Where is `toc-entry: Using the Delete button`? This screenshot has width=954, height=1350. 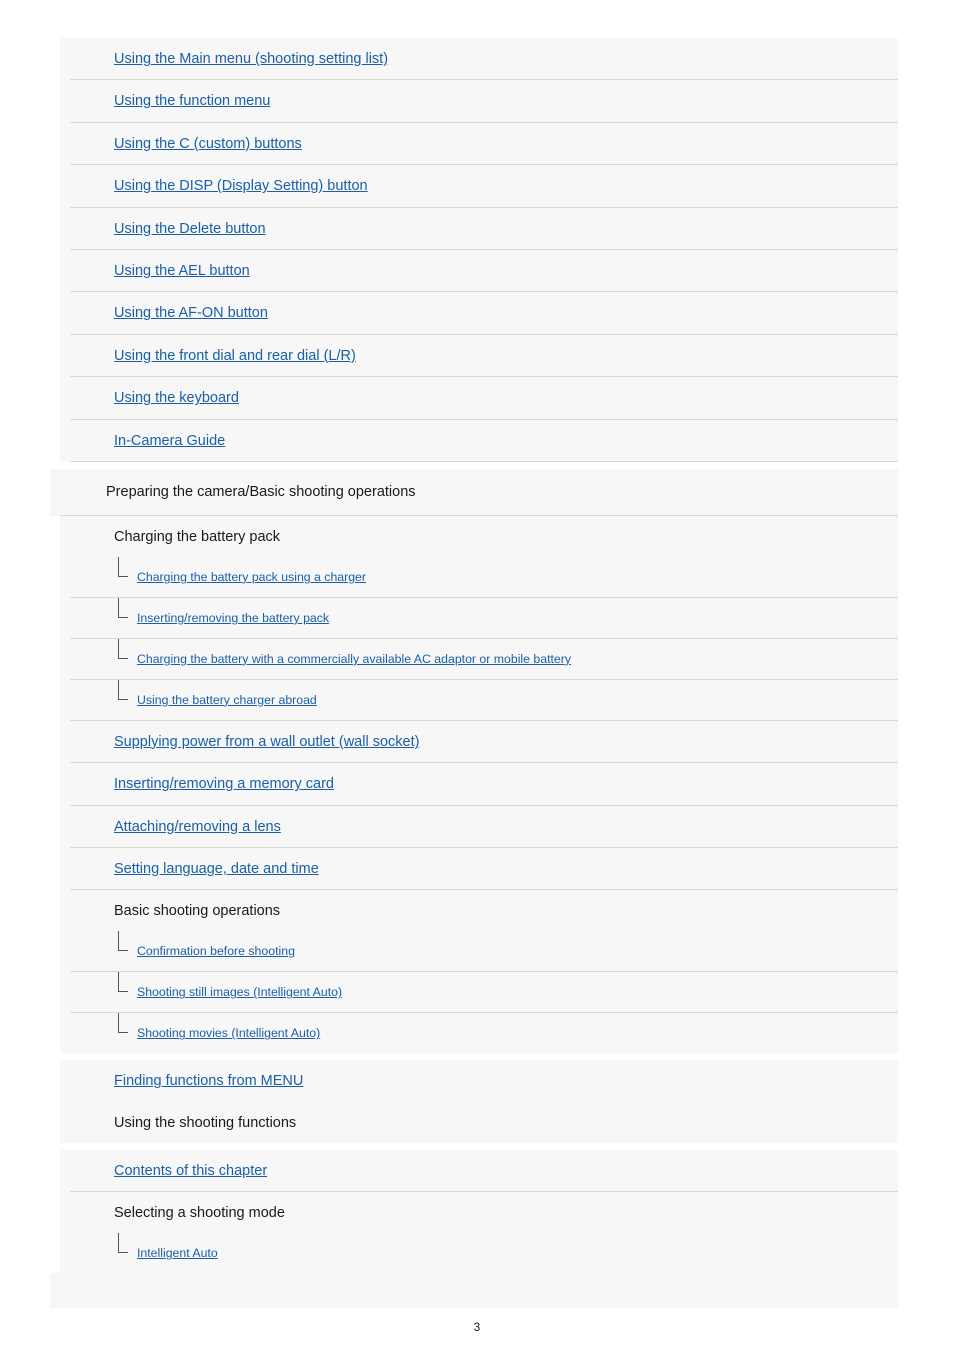
toc-entry: Using the Delete button is located at coordinates (484, 228).